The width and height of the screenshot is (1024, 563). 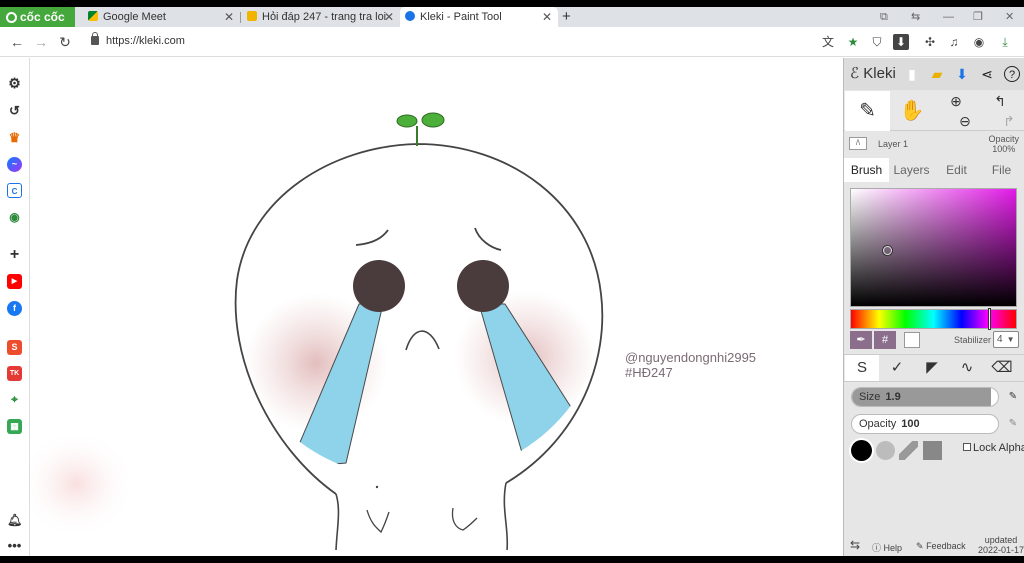 What do you see at coordinates (925, 424) in the screenshot?
I see `opacity-slider: Opacity 100` at bounding box center [925, 424].